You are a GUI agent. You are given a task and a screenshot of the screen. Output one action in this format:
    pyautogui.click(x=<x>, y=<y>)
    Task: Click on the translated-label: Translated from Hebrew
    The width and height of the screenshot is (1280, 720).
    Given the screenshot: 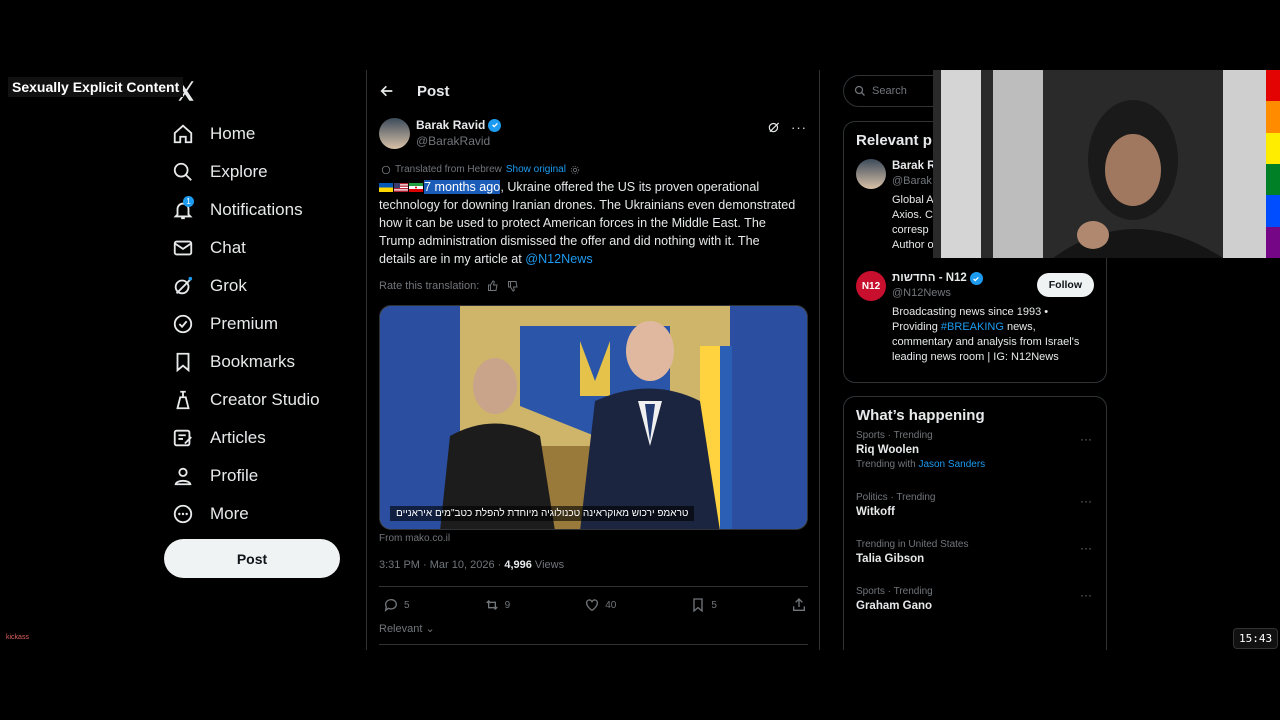 What is the action you would take?
    pyautogui.click(x=448, y=169)
    